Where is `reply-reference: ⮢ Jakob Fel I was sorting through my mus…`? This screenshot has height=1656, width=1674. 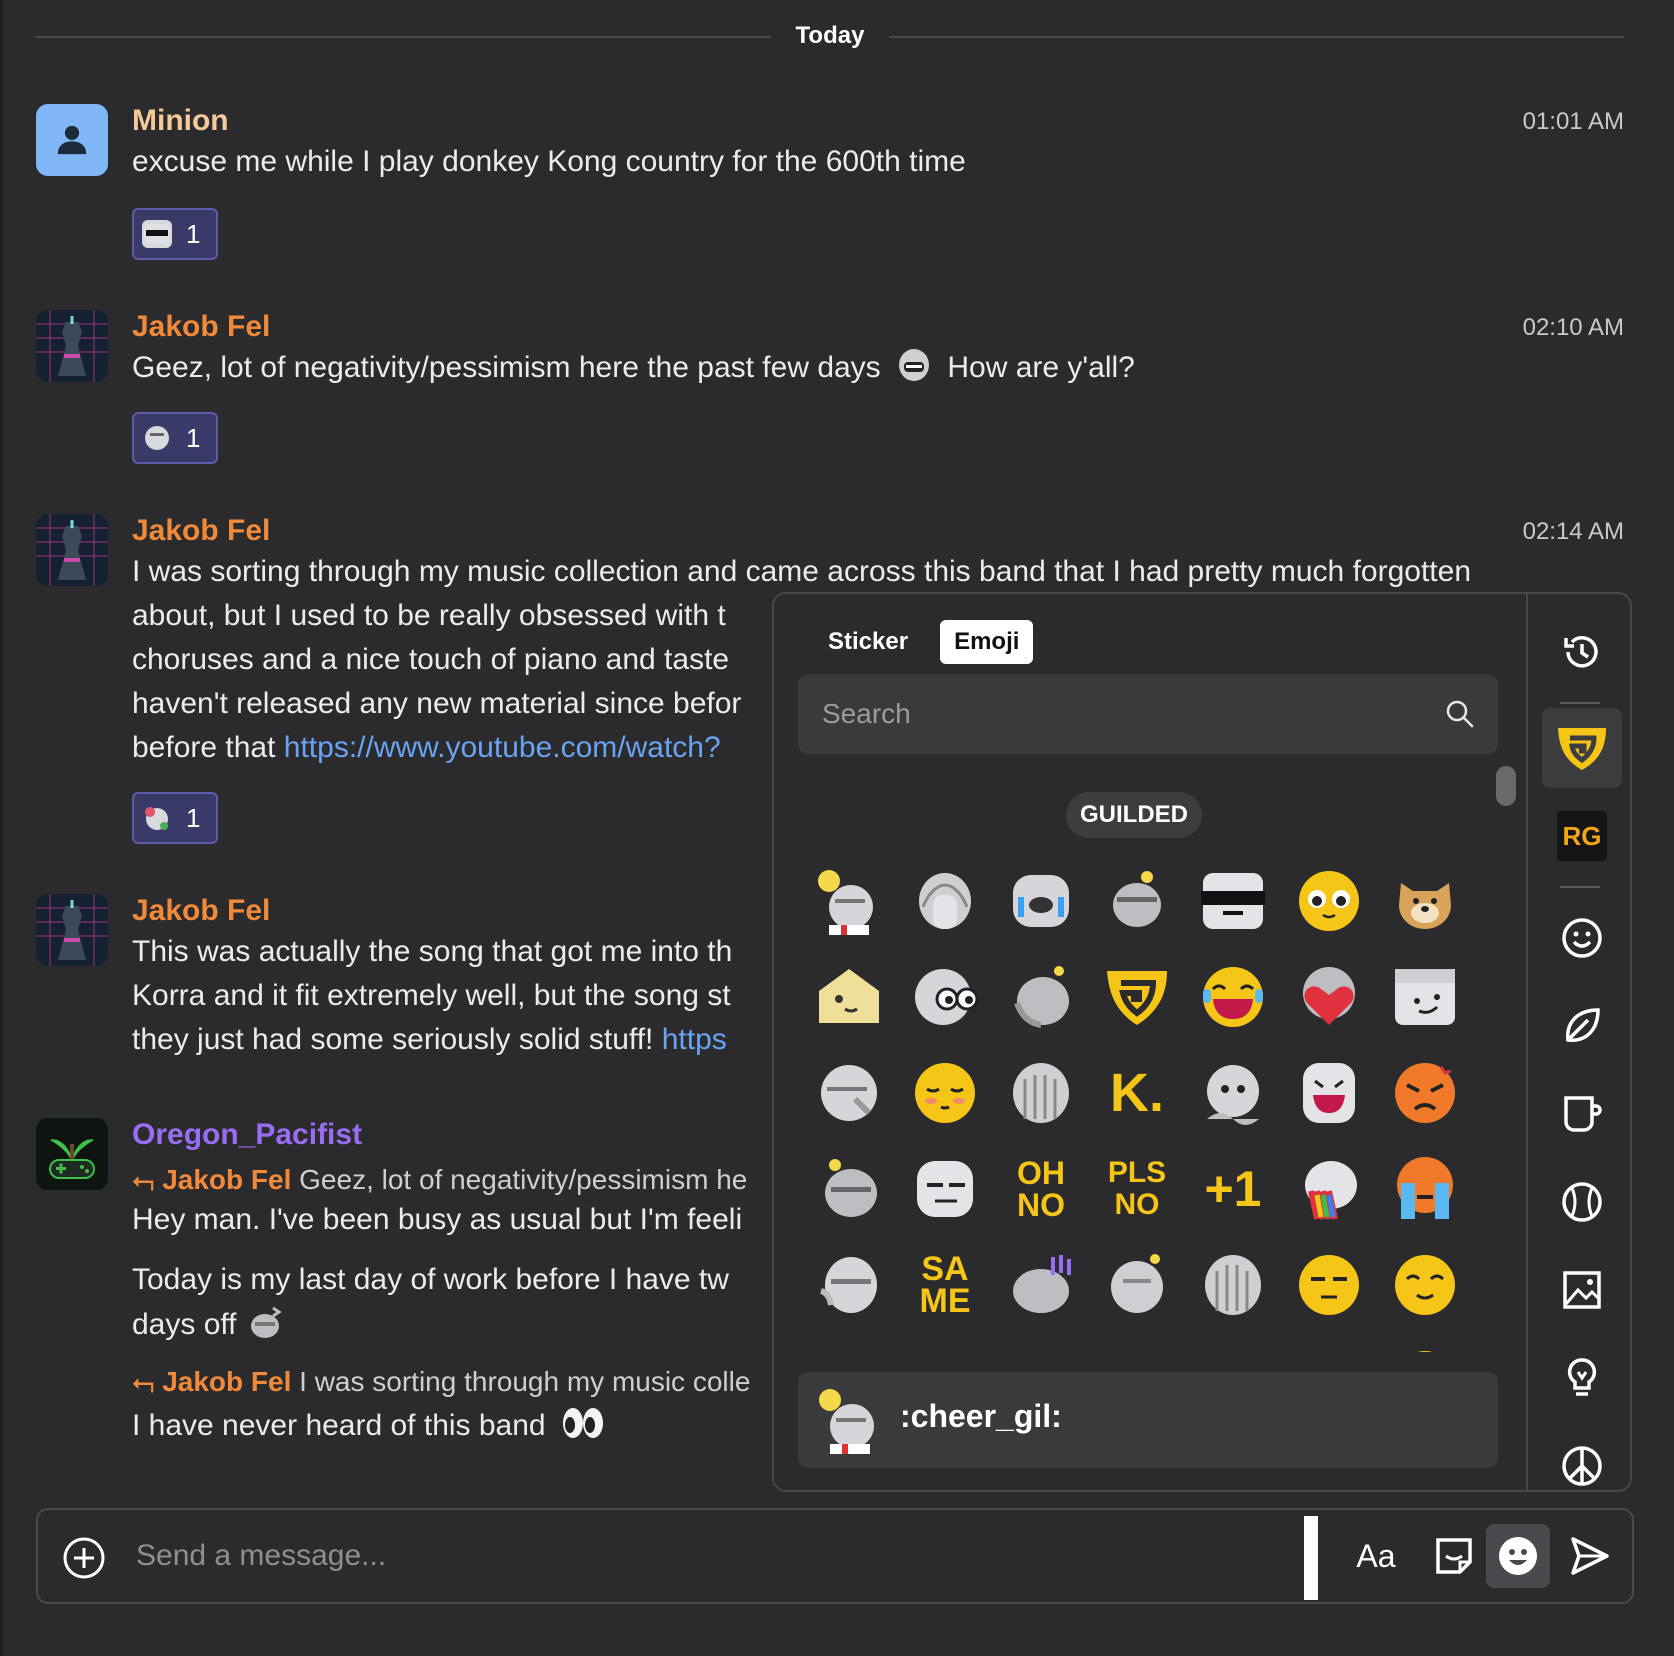
reply-reference: ⮢ Jakob Fel I was sorting through my mus… is located at coordinates (441, 1382).